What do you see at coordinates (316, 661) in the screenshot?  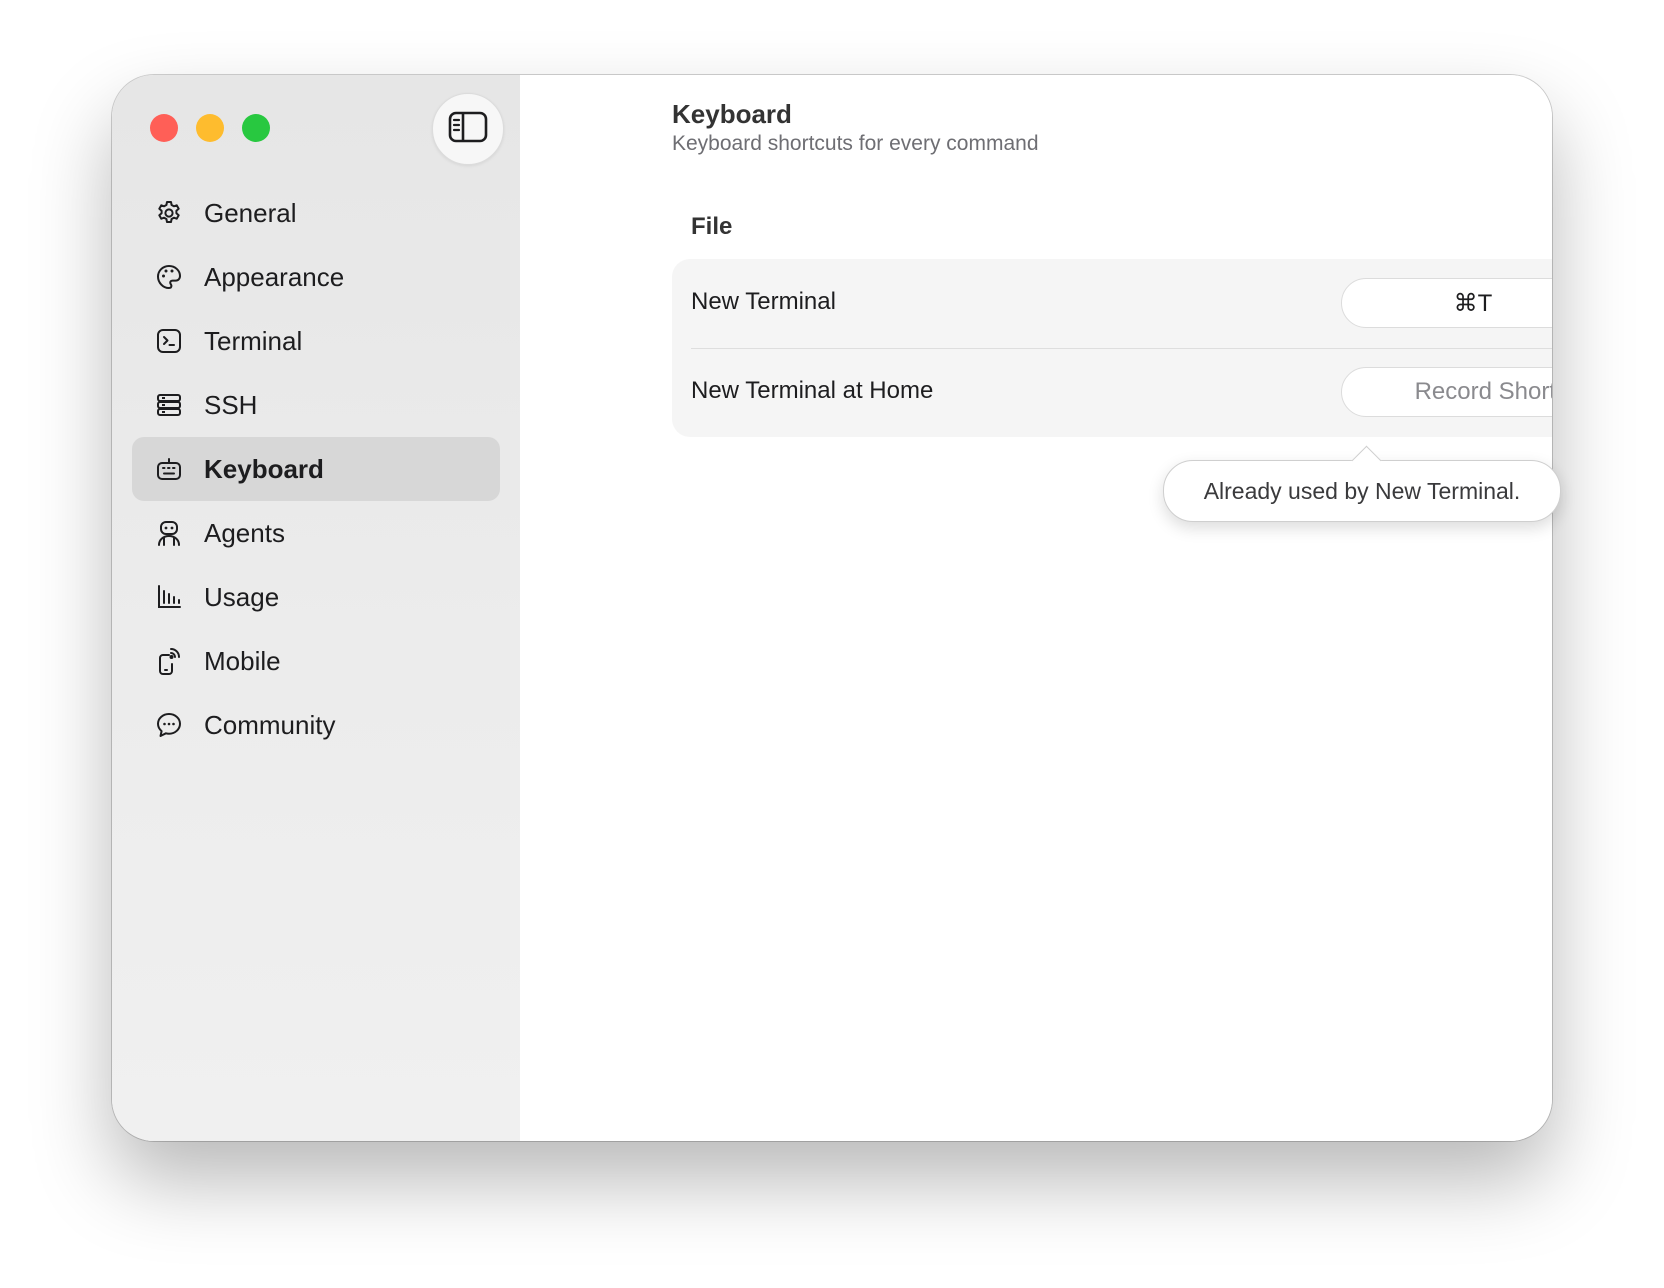 I see `sidebar-item-mobile: Mobile` at bounding box center [316, 661].